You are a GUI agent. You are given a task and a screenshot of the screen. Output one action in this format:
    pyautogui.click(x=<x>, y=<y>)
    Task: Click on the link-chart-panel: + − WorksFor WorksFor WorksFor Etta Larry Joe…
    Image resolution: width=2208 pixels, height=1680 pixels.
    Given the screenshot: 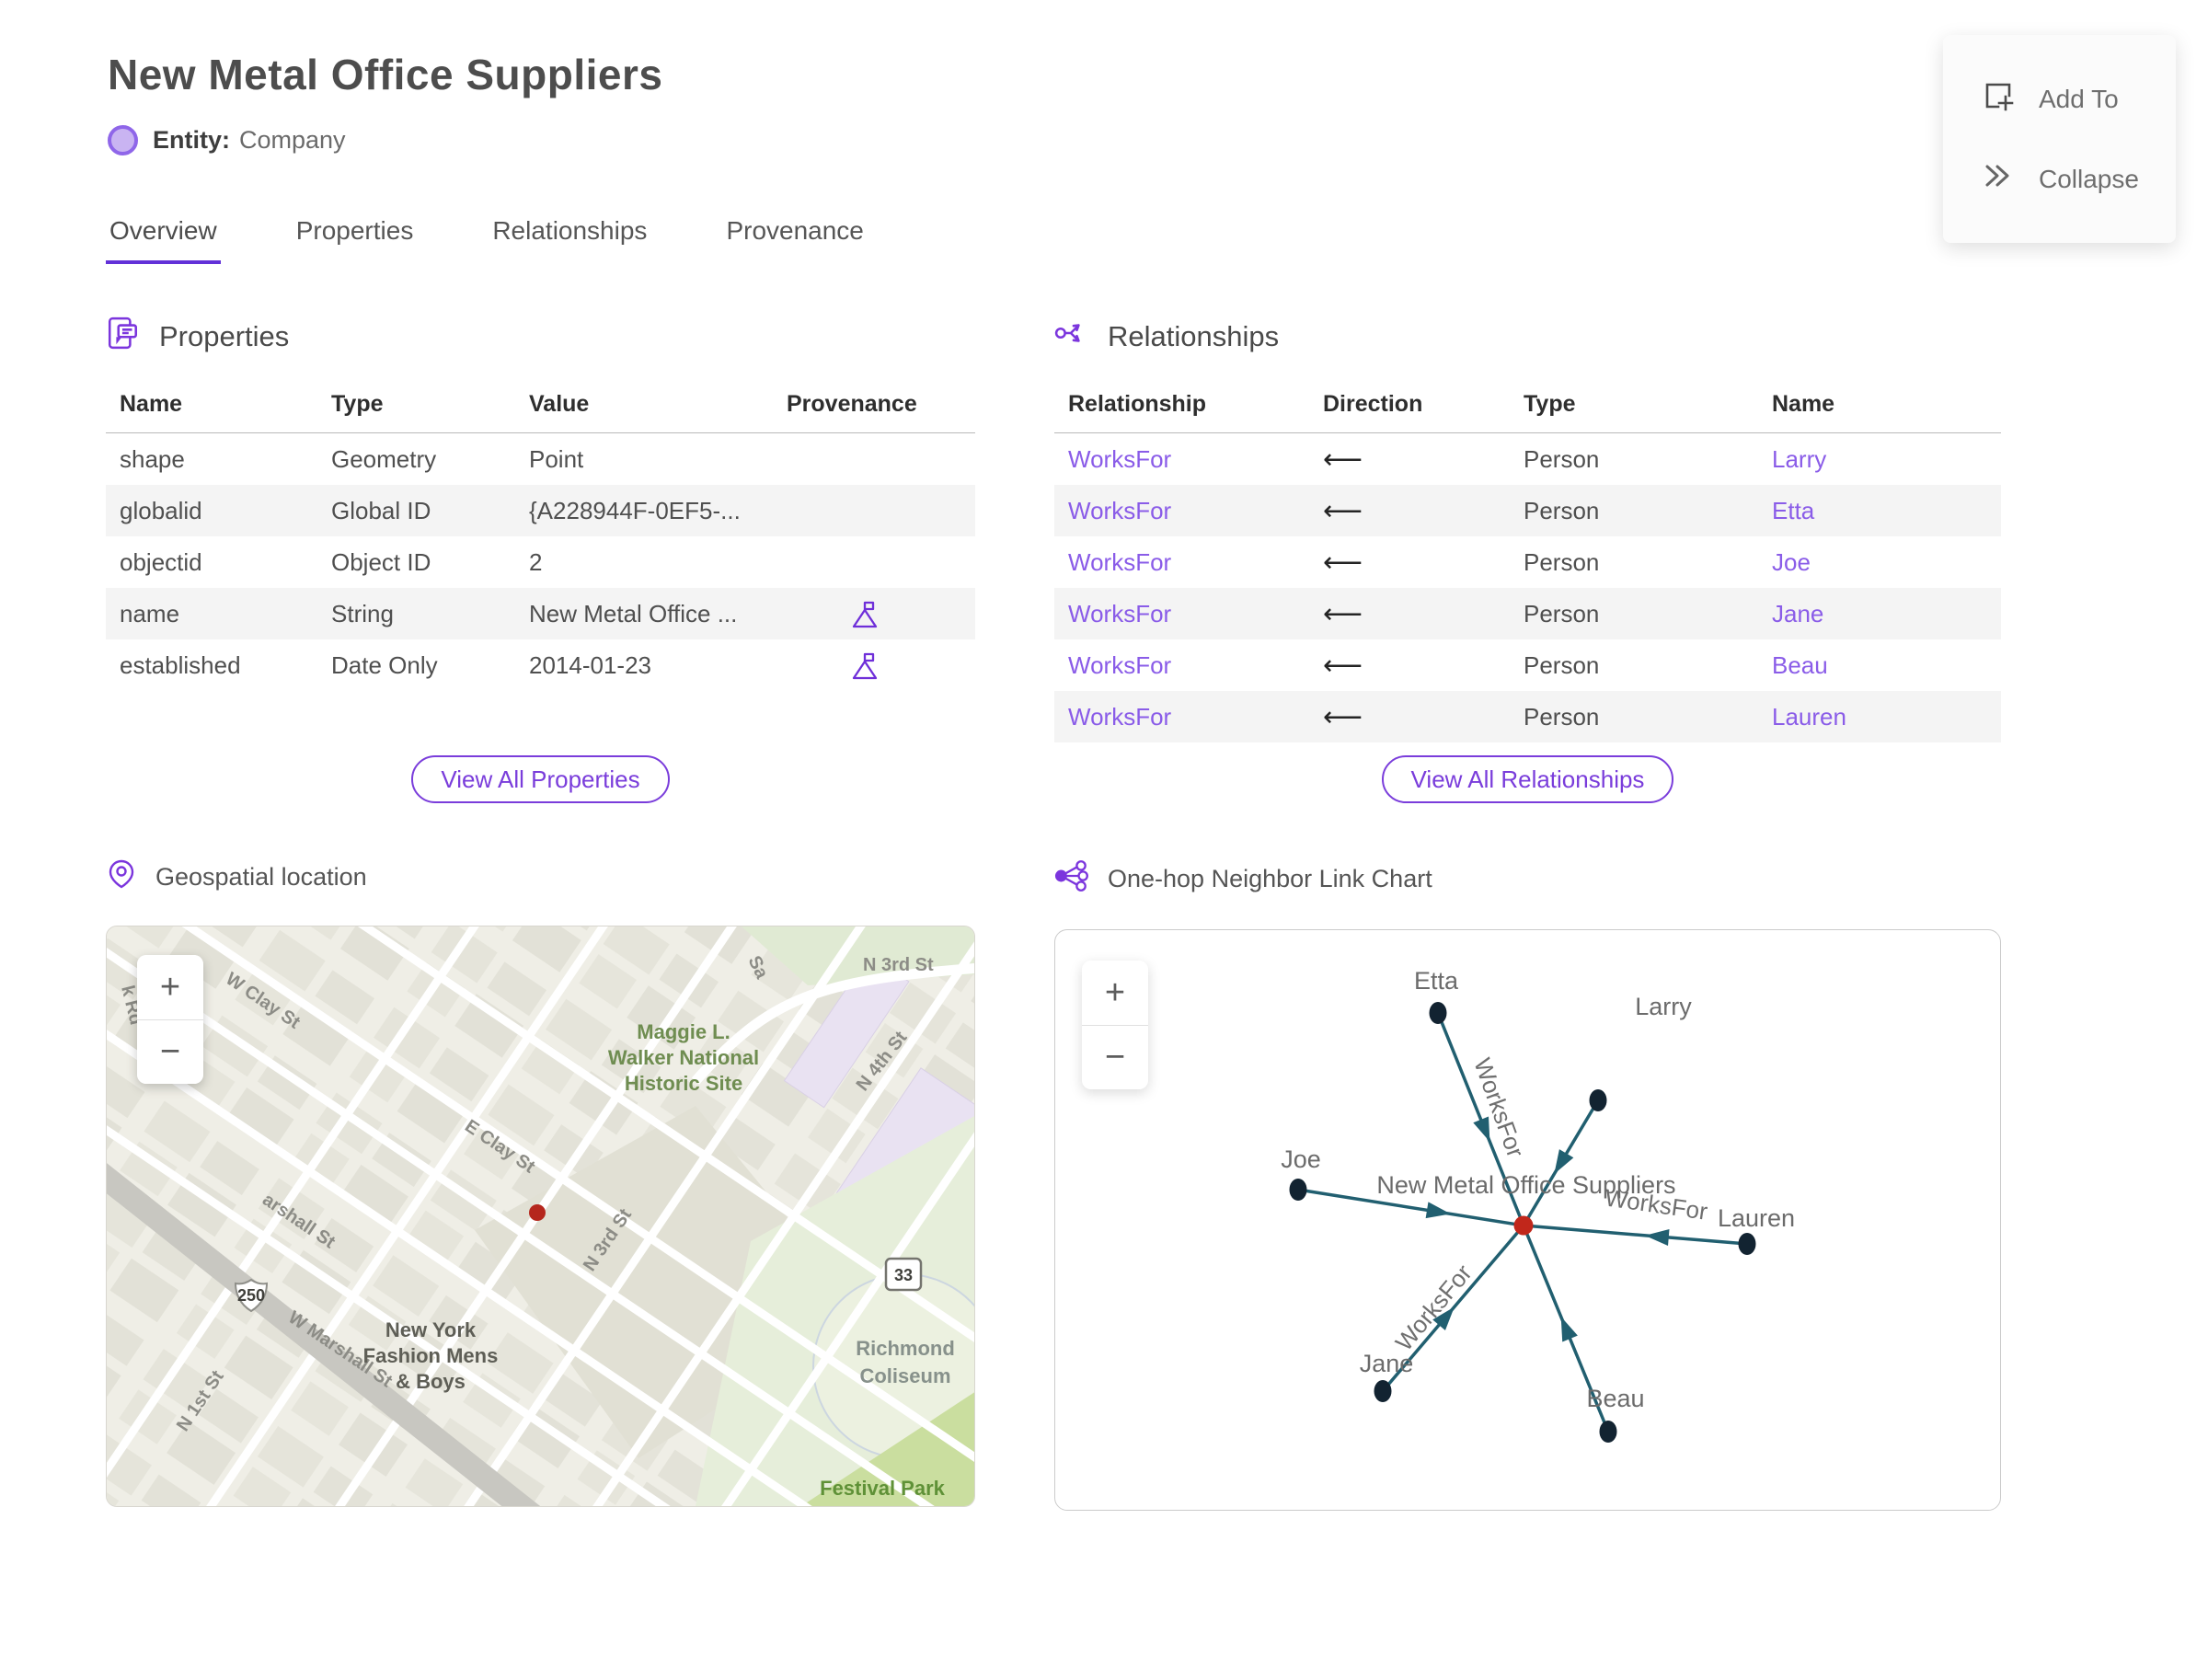 What is the action you would take?
    pyautogui.click(x=1527, y=1220)
    